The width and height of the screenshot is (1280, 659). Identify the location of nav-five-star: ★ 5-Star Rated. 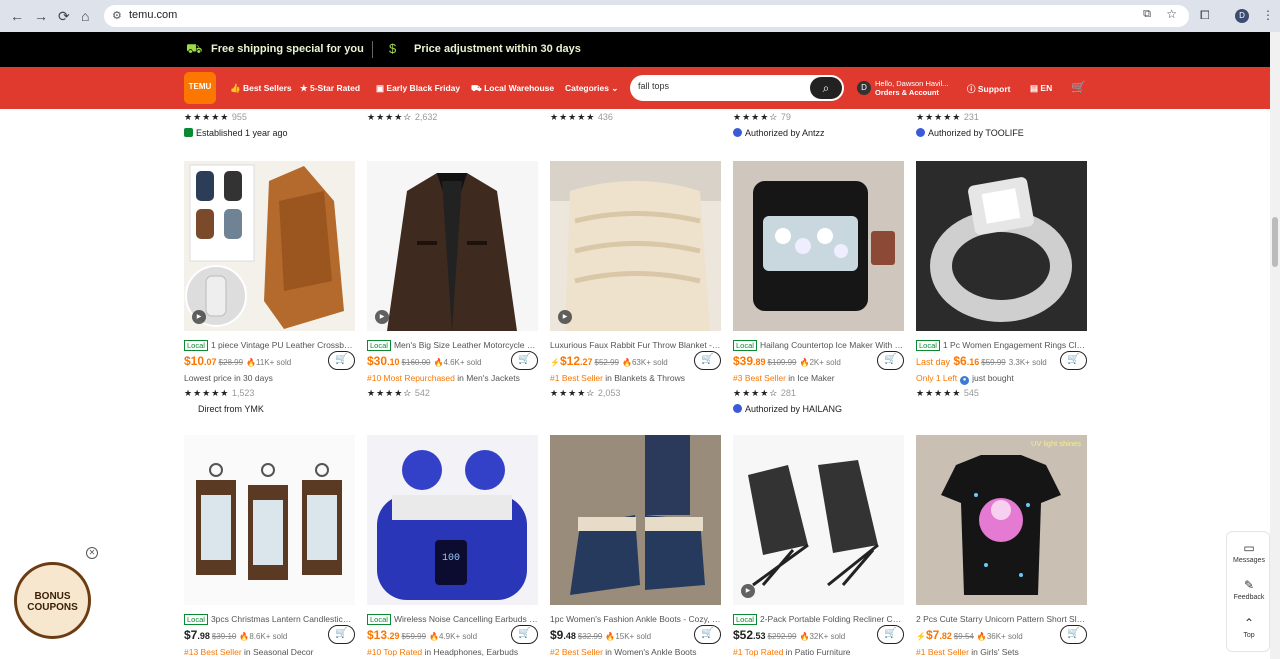
(330, 88).